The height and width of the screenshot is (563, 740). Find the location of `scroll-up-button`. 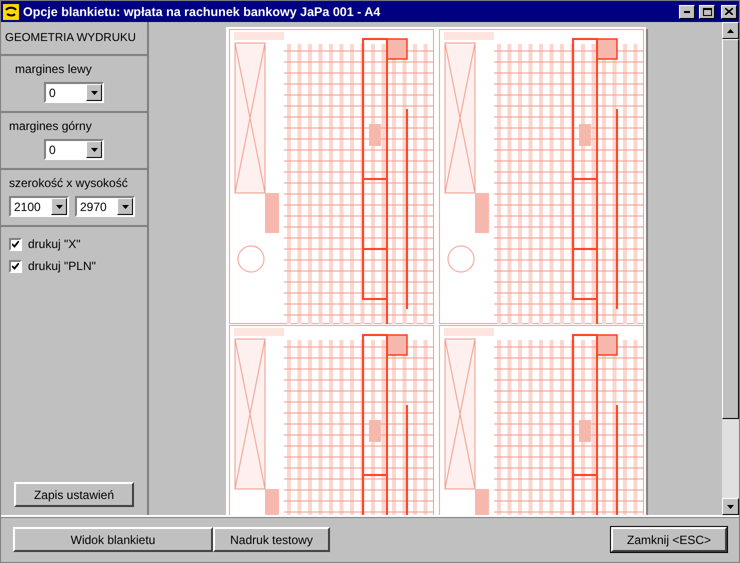

scroll-up-button is located at coordinates (730, 30).